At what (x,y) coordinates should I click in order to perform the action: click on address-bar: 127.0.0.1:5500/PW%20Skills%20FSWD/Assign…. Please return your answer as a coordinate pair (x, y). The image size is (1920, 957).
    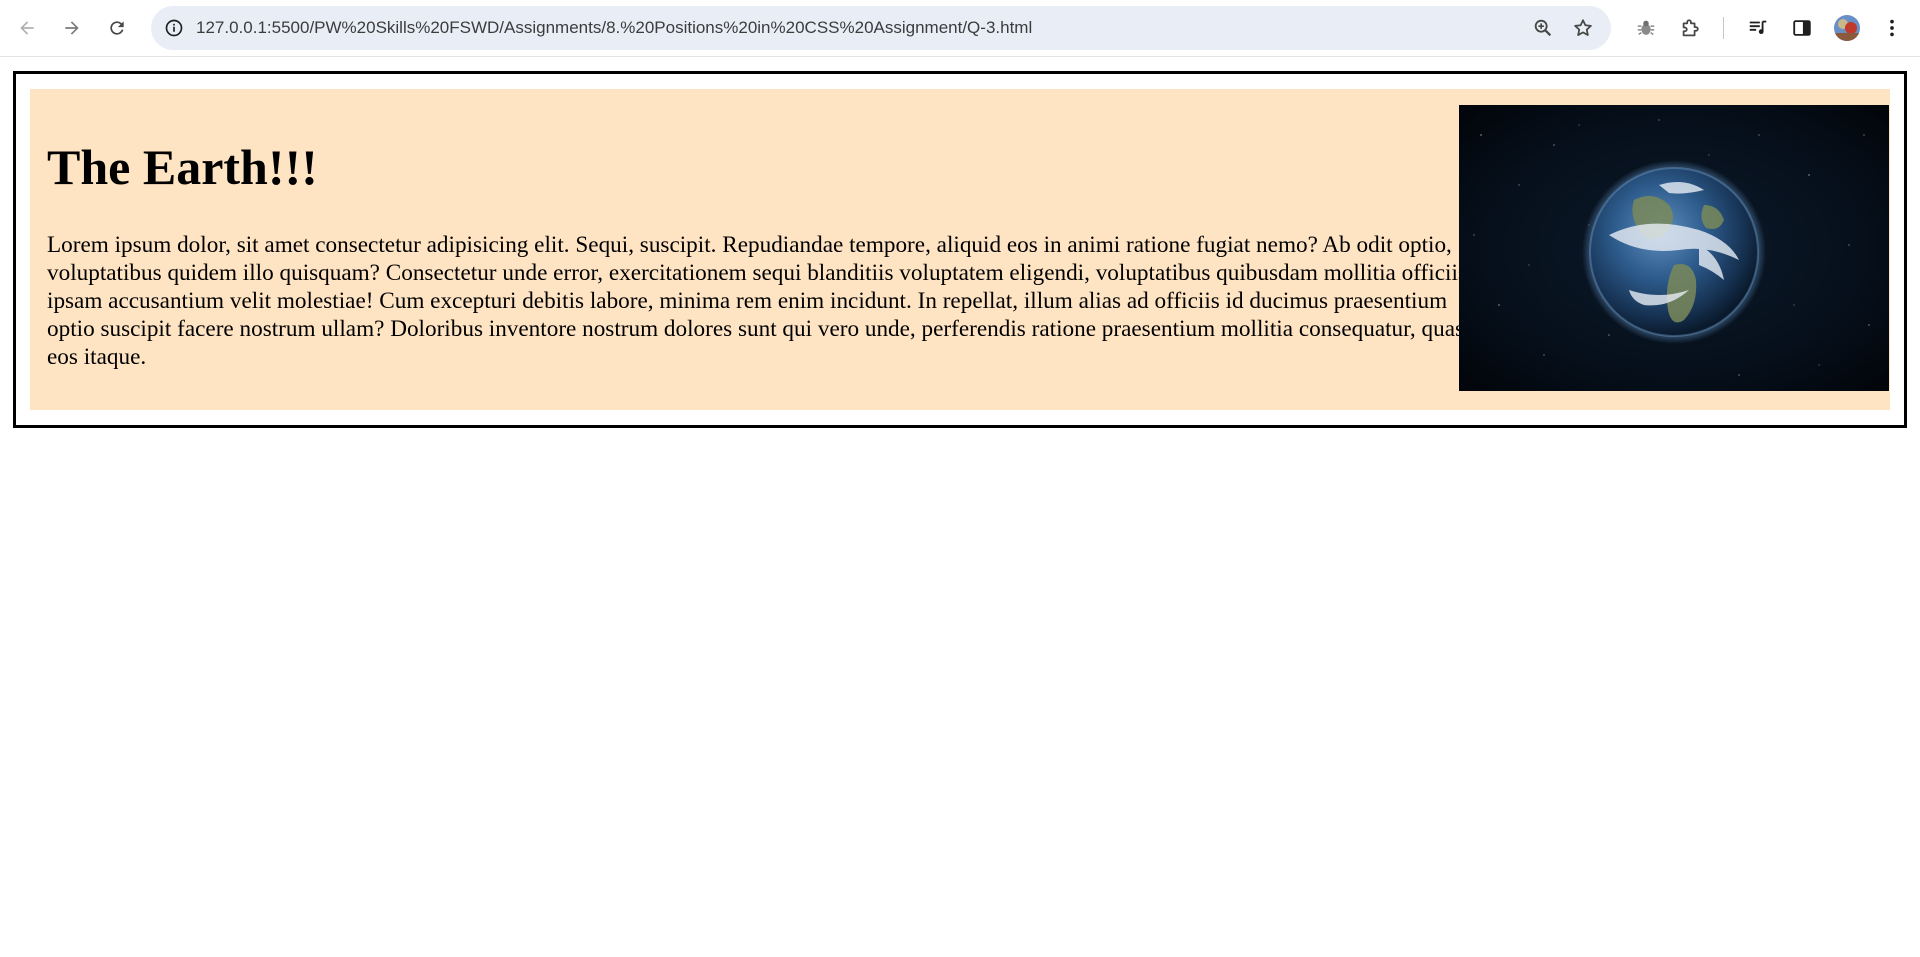
    Looking at the image, I should click on (881, 28).